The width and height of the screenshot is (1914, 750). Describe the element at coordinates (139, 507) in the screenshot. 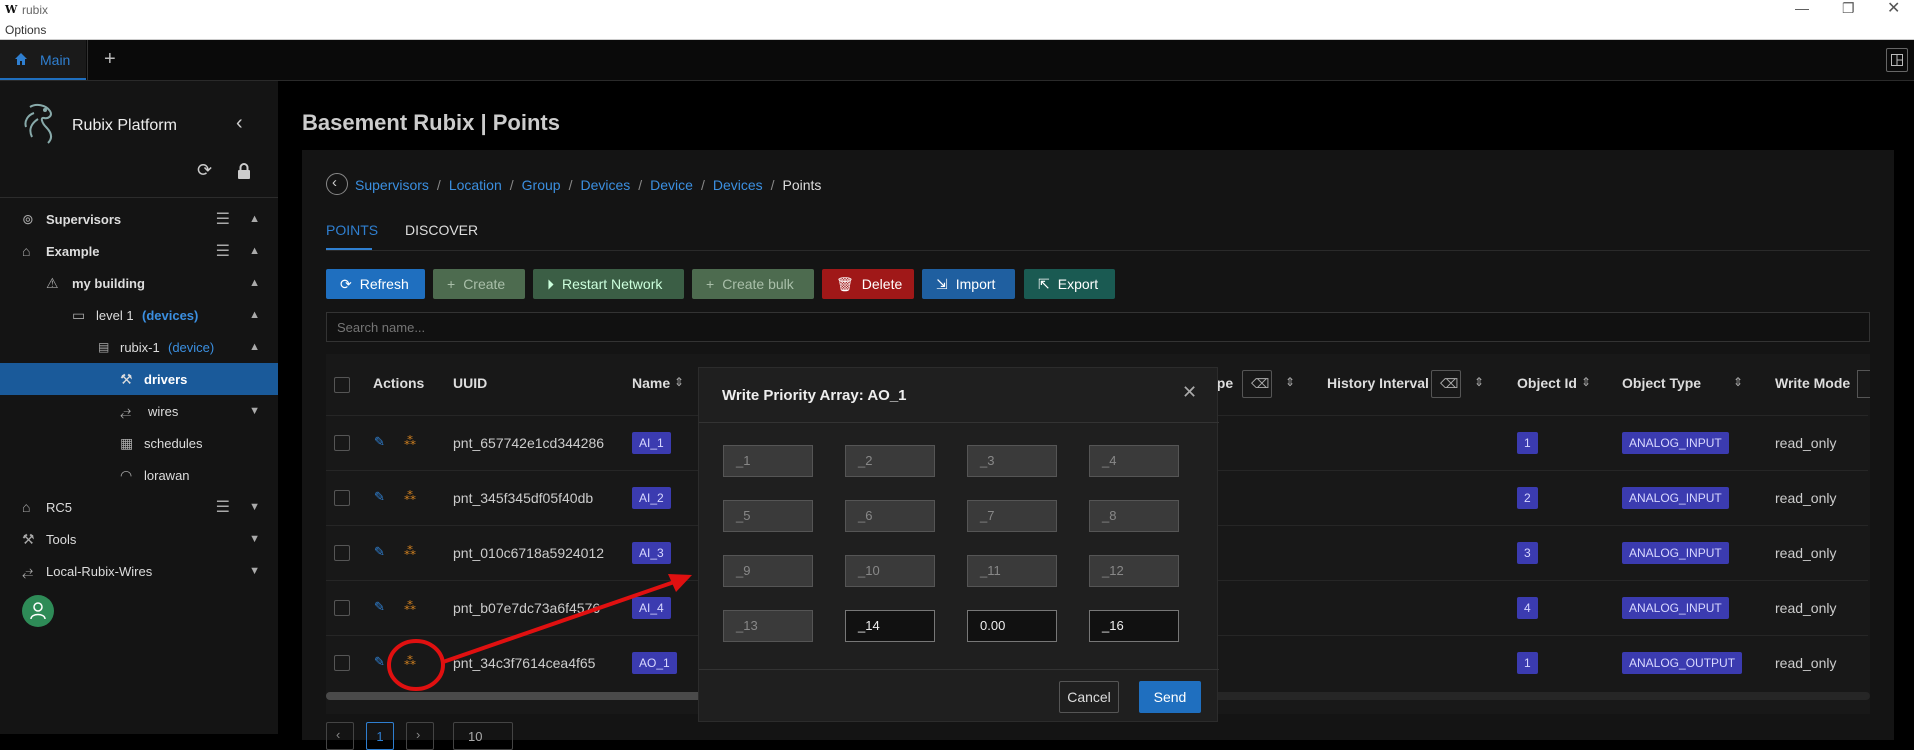

I see `sidebar-item-rc5: ⌂ RC5 ☰ ▼` at that location.